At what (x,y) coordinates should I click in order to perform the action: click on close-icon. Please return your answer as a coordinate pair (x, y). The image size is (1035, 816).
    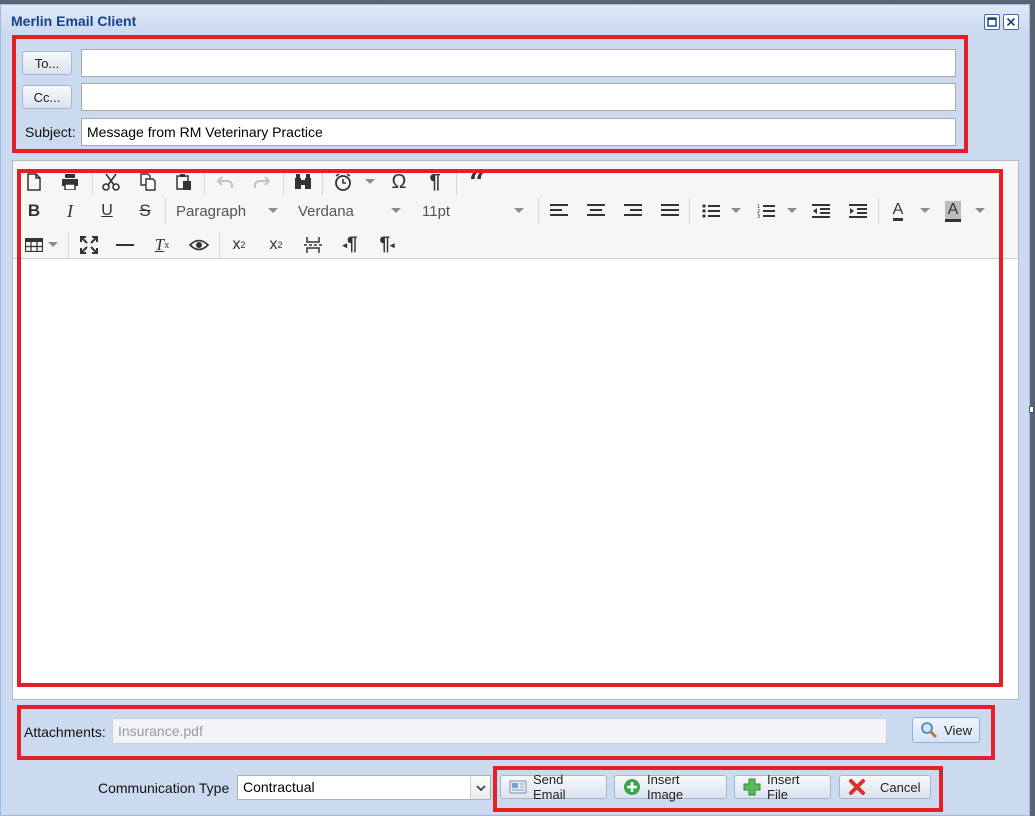
    Looking at the image, I should click on (1011, 22).